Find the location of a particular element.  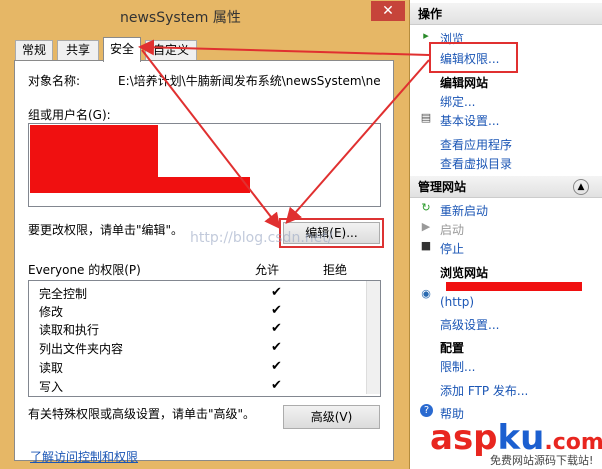

start-icon: ▶ is located at coordinates (426, 226).